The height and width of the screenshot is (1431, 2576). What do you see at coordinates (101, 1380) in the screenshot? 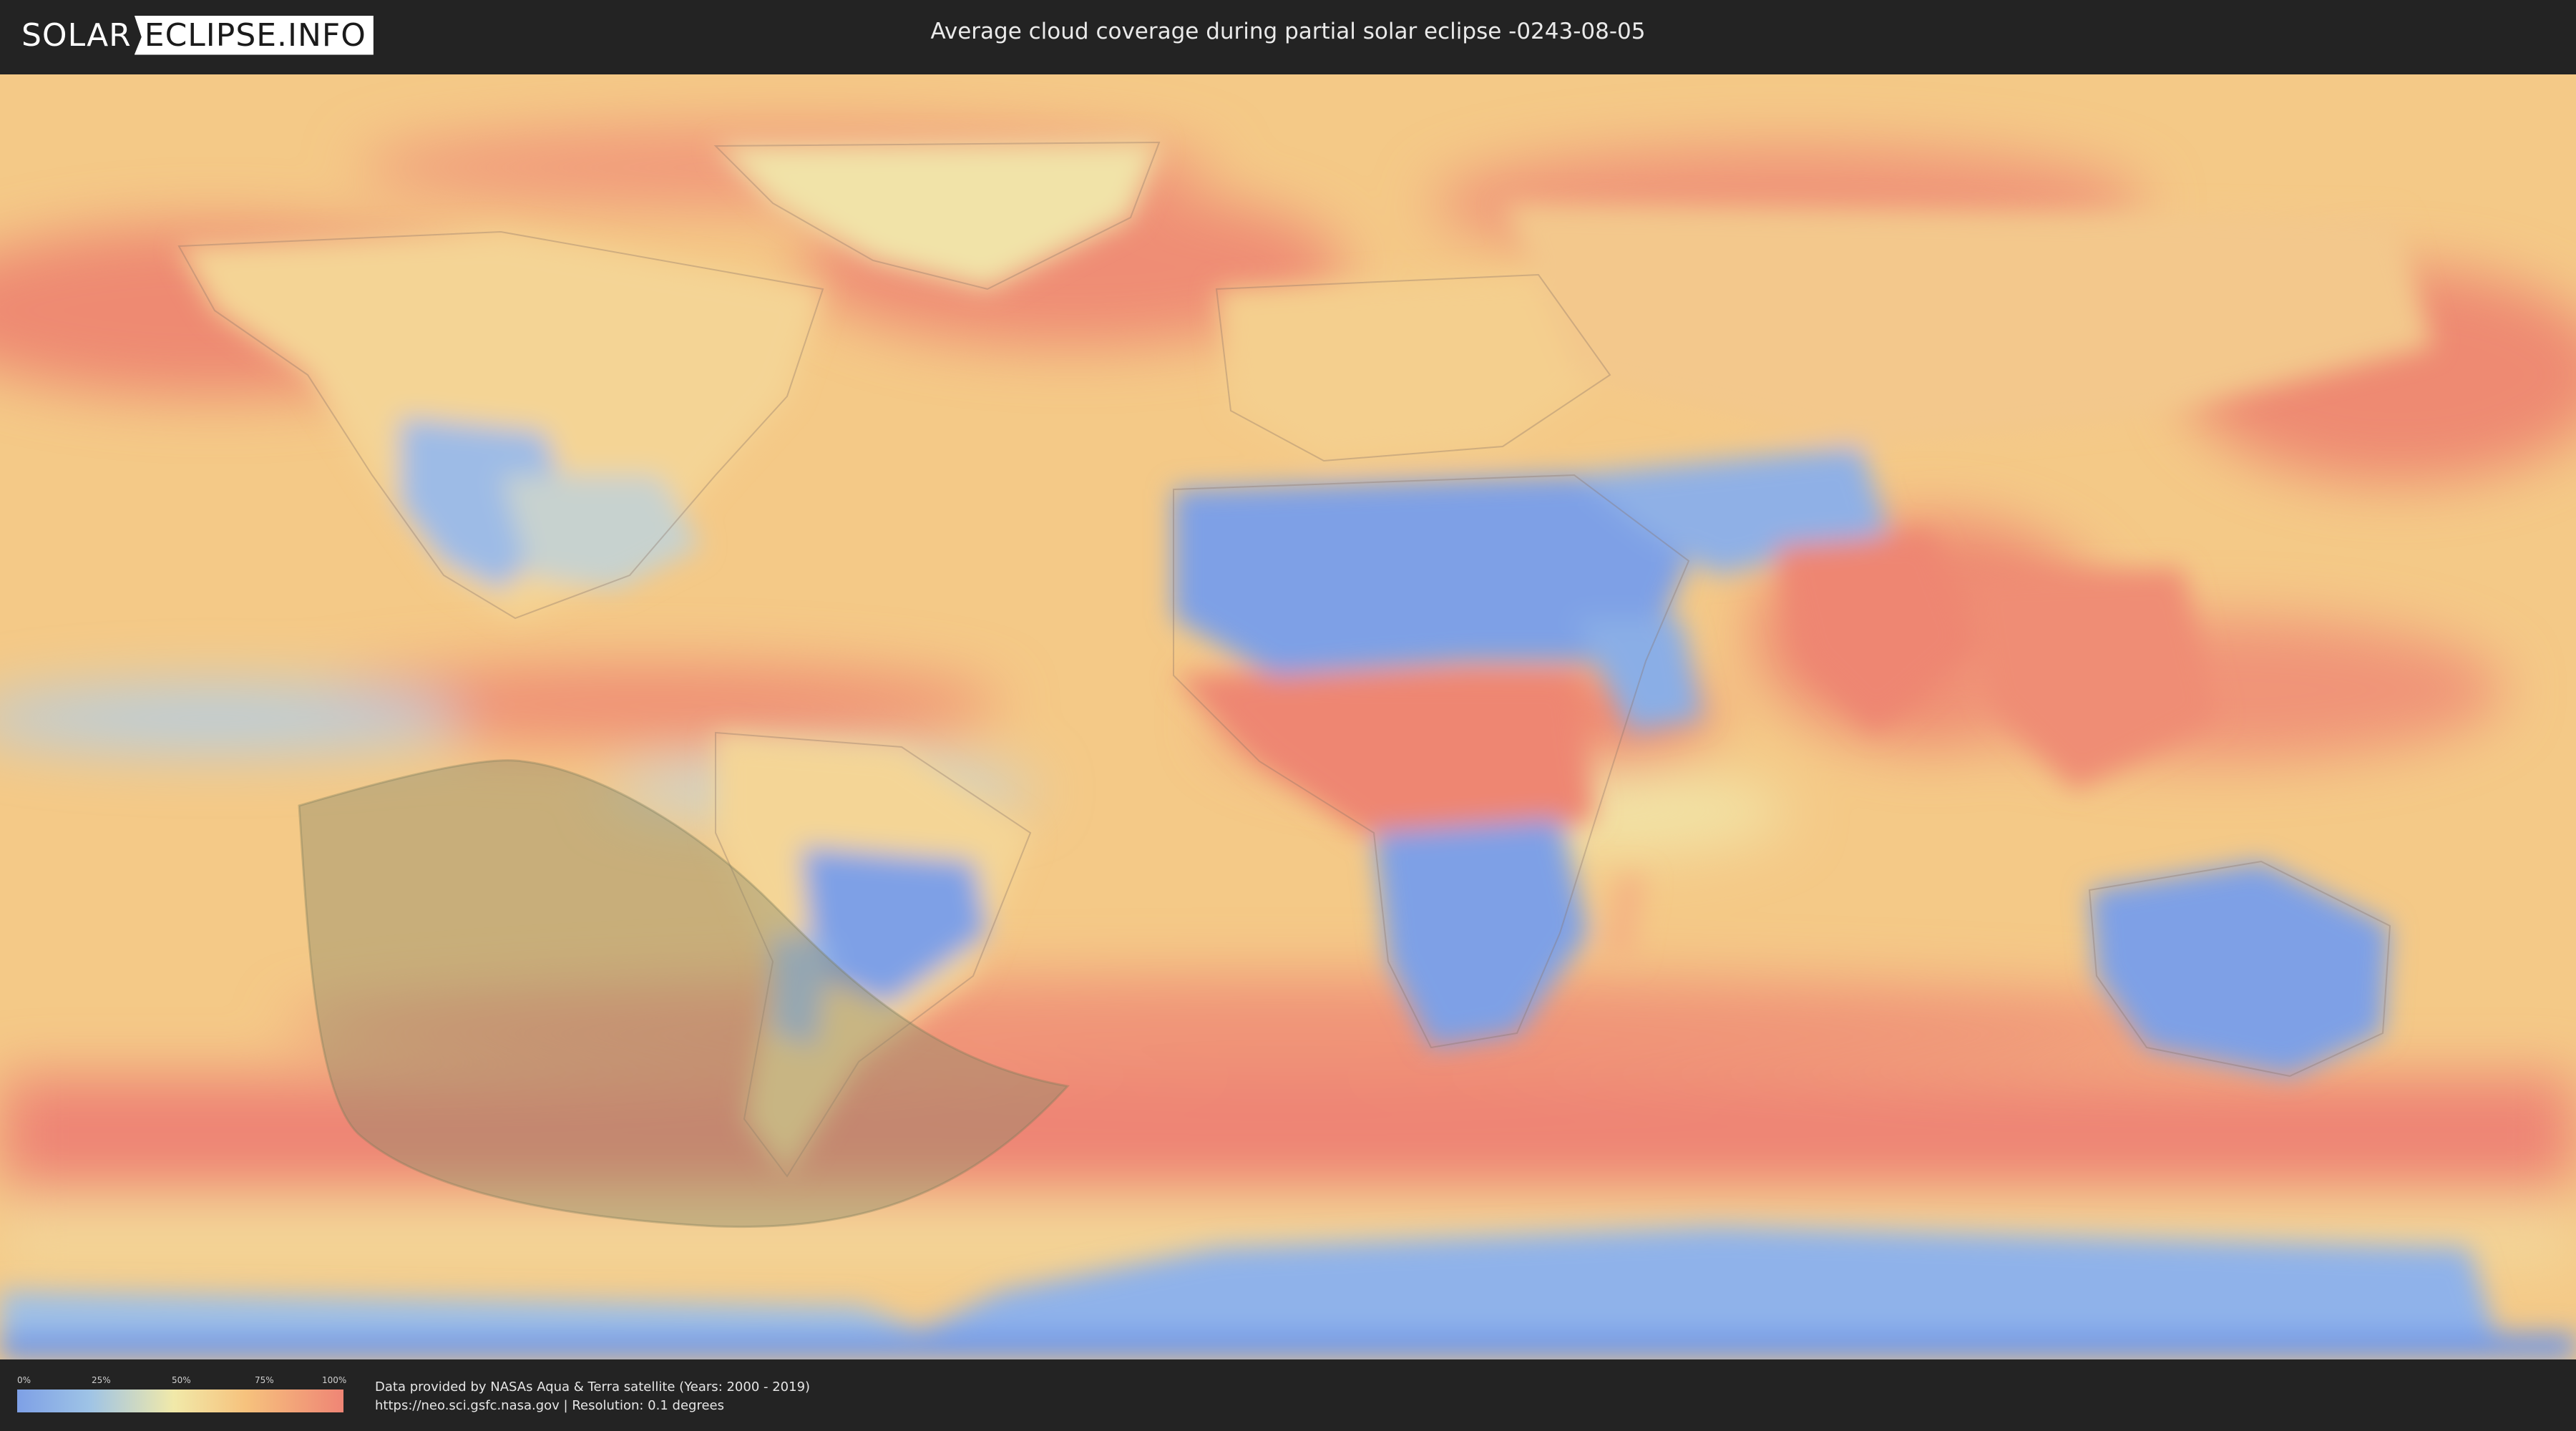
I see `legend-tick-25: 25%` at bounding box center [101, 1380].